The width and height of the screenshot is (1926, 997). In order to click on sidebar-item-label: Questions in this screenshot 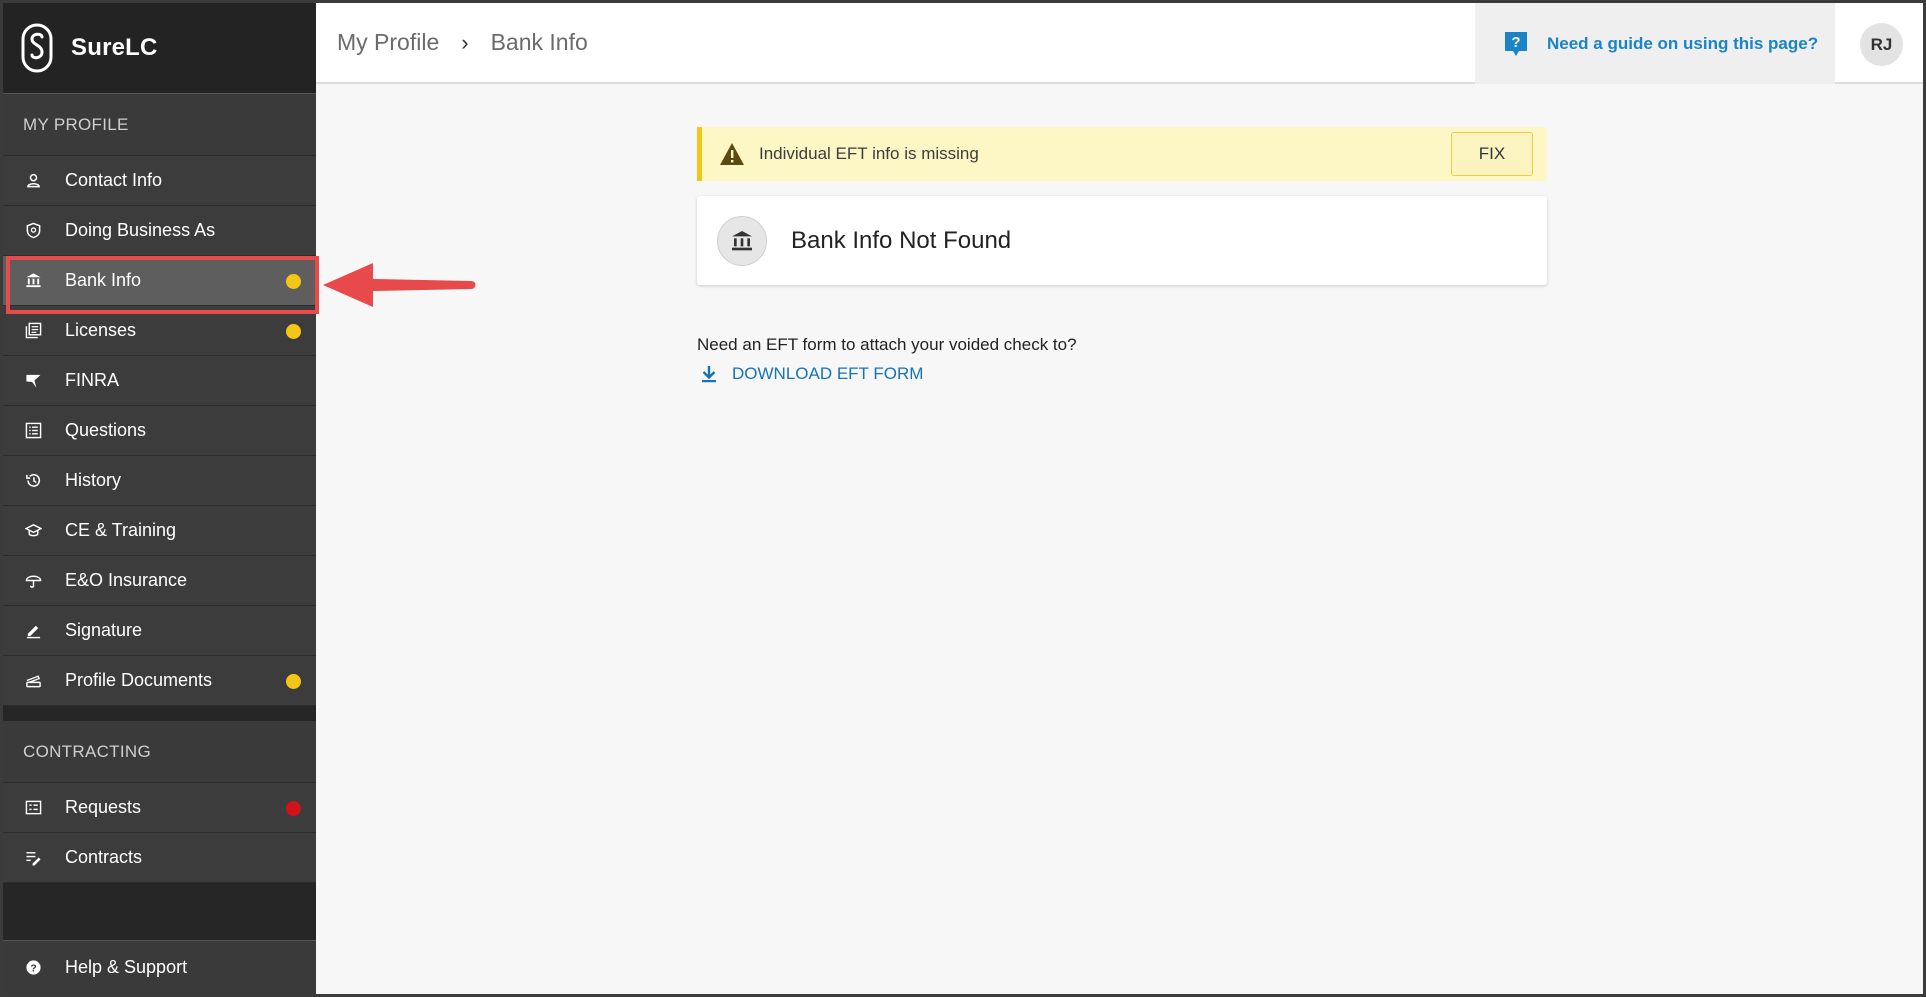, I will do `click(106, 430)`.